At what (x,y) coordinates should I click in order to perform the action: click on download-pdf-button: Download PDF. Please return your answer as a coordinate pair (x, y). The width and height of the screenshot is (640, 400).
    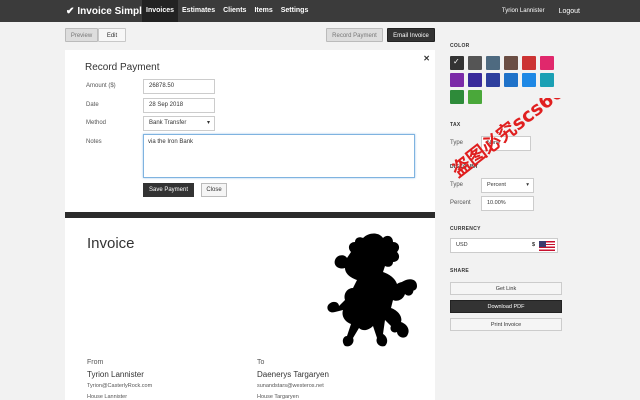
    Looking at the image, I should click on (506, 306).